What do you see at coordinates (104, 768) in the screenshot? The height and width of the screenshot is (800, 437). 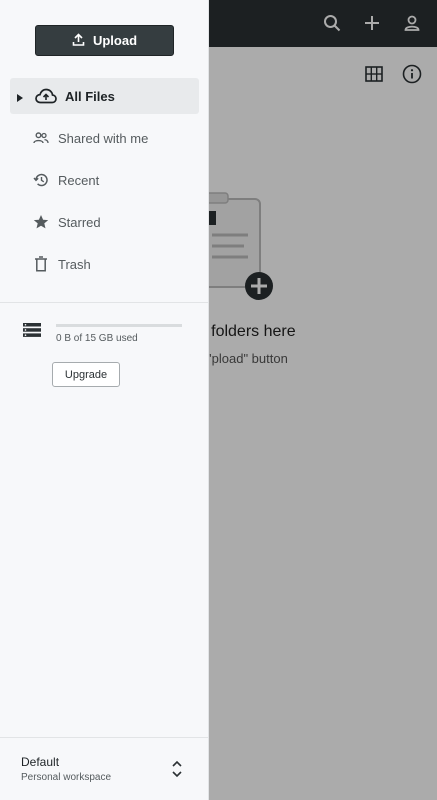 I see `workspace-switcher: Default Personal workspace` at bounding box center [104, 768].